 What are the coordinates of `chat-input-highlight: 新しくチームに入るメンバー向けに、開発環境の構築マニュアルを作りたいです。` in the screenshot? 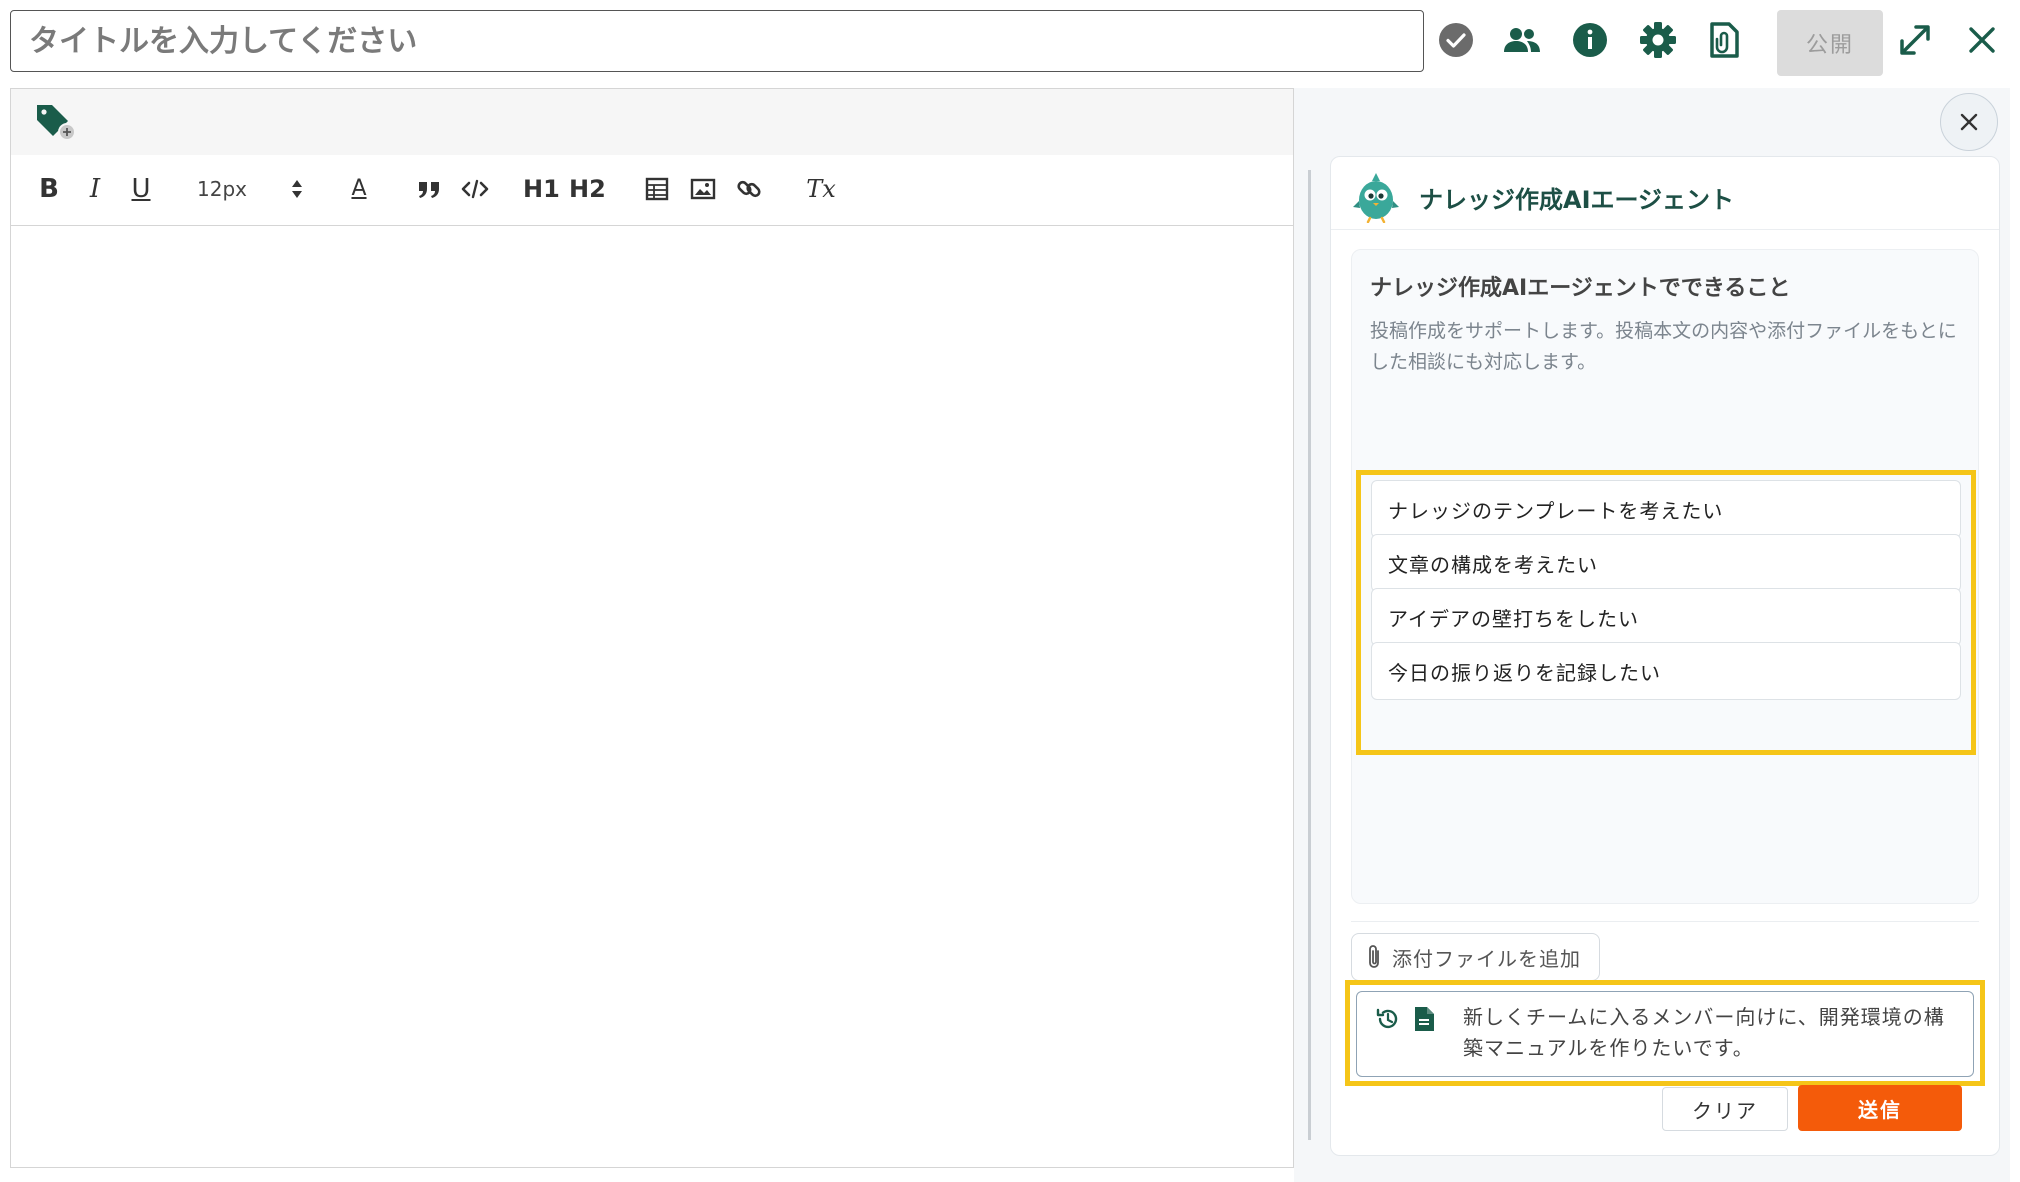 It's located at (1665, 1033).